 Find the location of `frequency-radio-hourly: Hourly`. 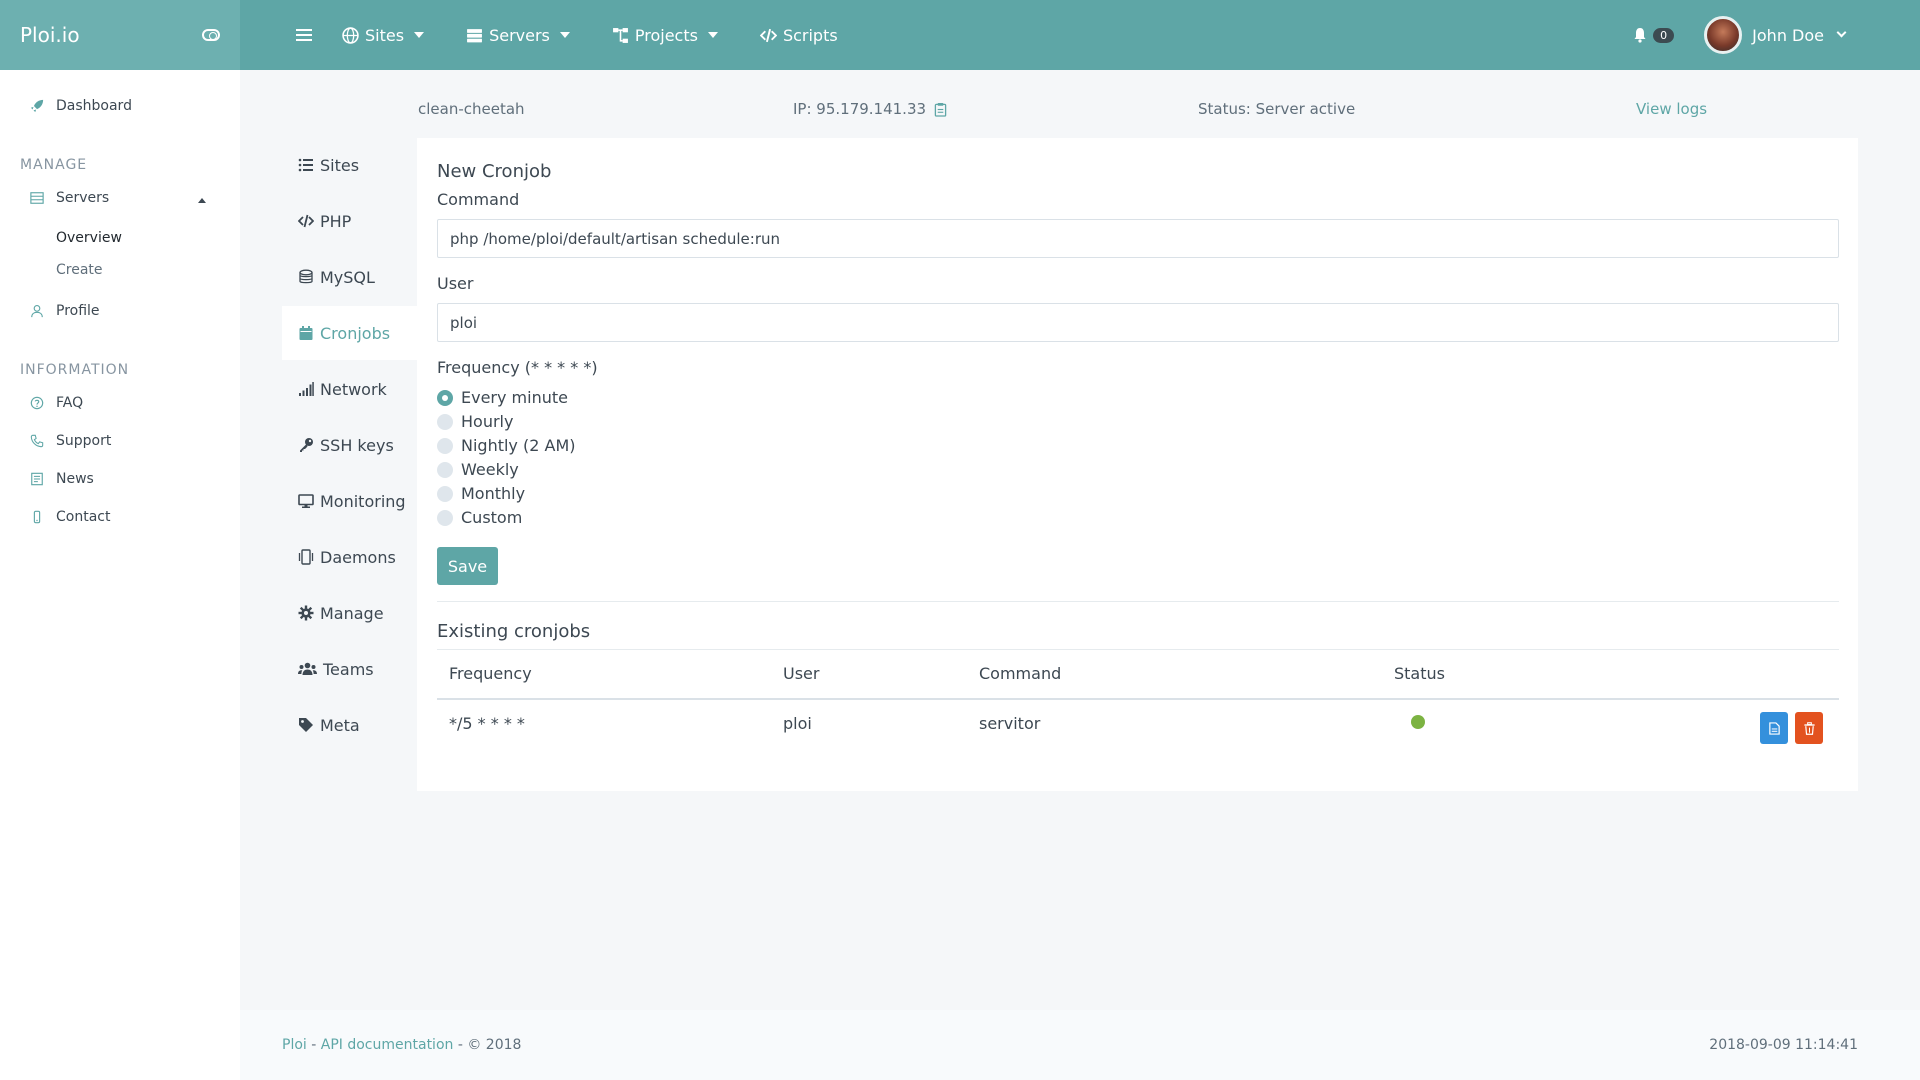

frequency-radio-hourly: Hourly is located at coordinates (475, 421).